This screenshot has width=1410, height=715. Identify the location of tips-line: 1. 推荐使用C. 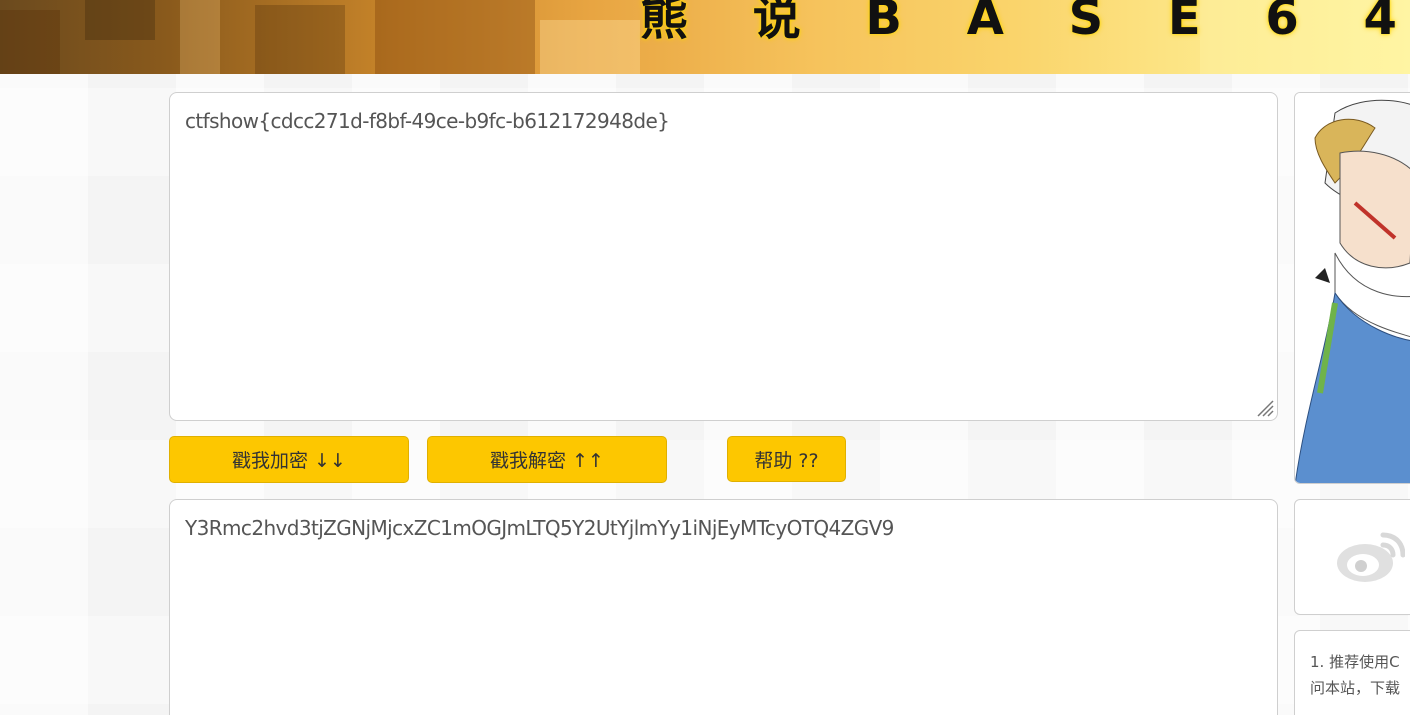
(1355, 662).